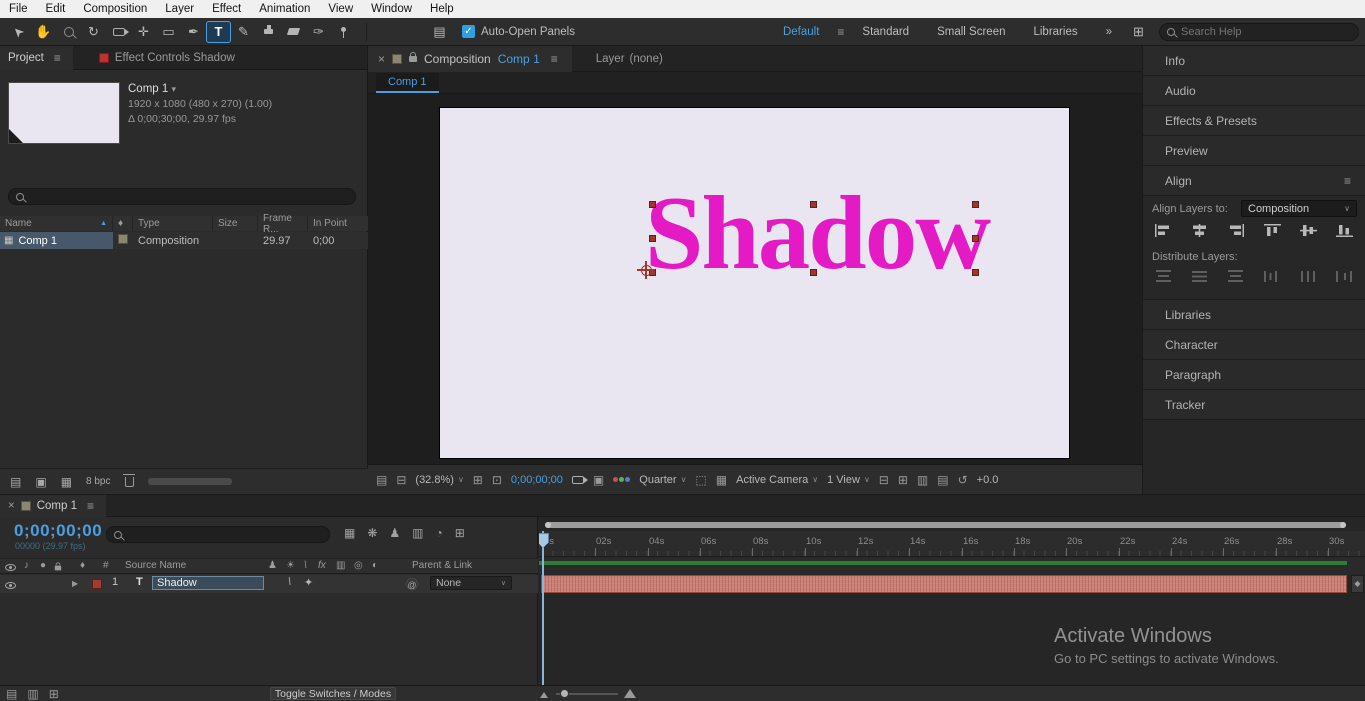 This screenshot has height=701, width=1365. Describe the element at coordinates (189, 481) in the screenshot. I see `project-horizontal-scrollbar` at that location.